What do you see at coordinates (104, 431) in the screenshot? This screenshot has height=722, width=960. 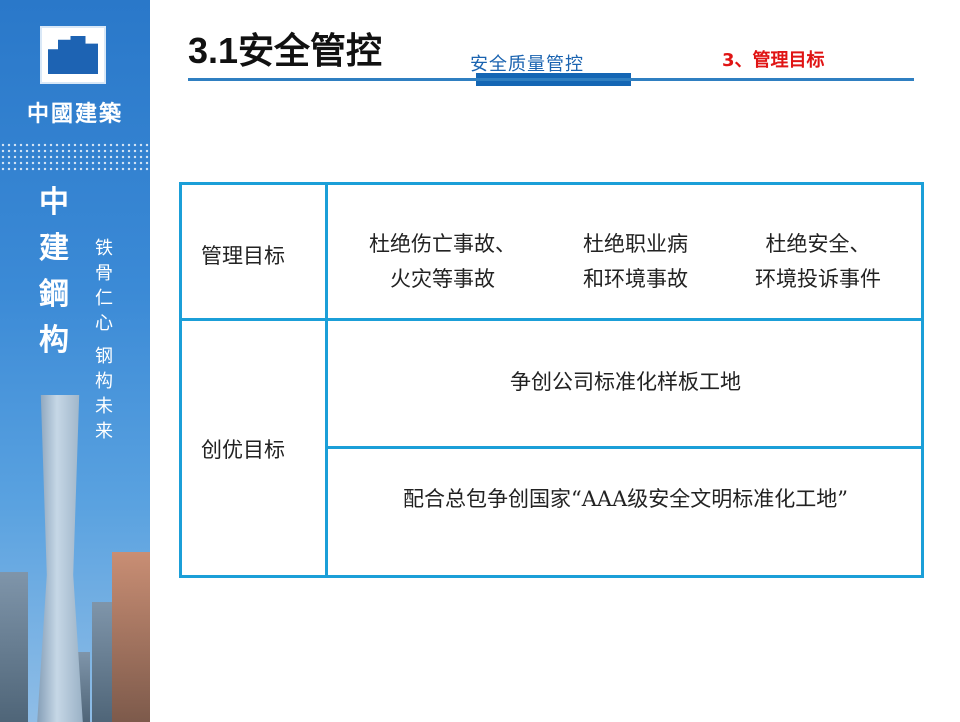 I see `slogan-char: 来` at bounding box center [104, 431].